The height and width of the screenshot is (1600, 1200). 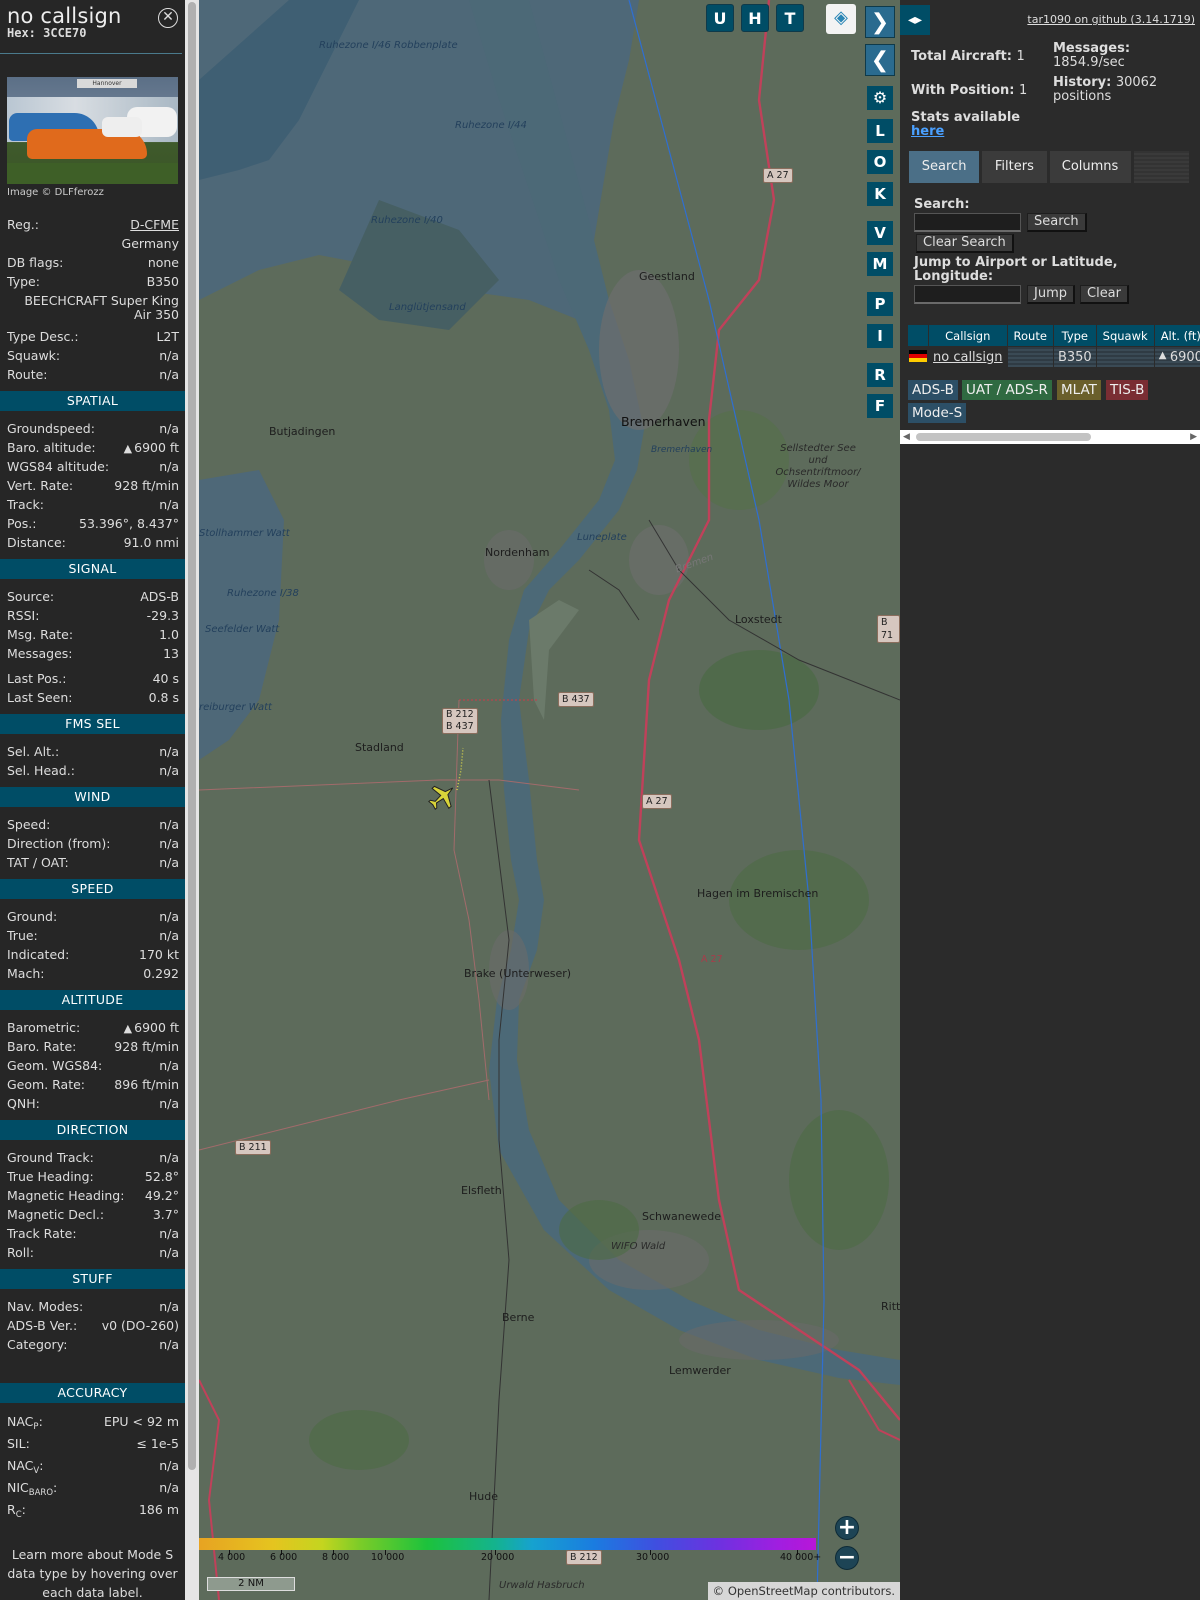 I want to click on tab-filters: Filters, so click(x=1014, y=167).